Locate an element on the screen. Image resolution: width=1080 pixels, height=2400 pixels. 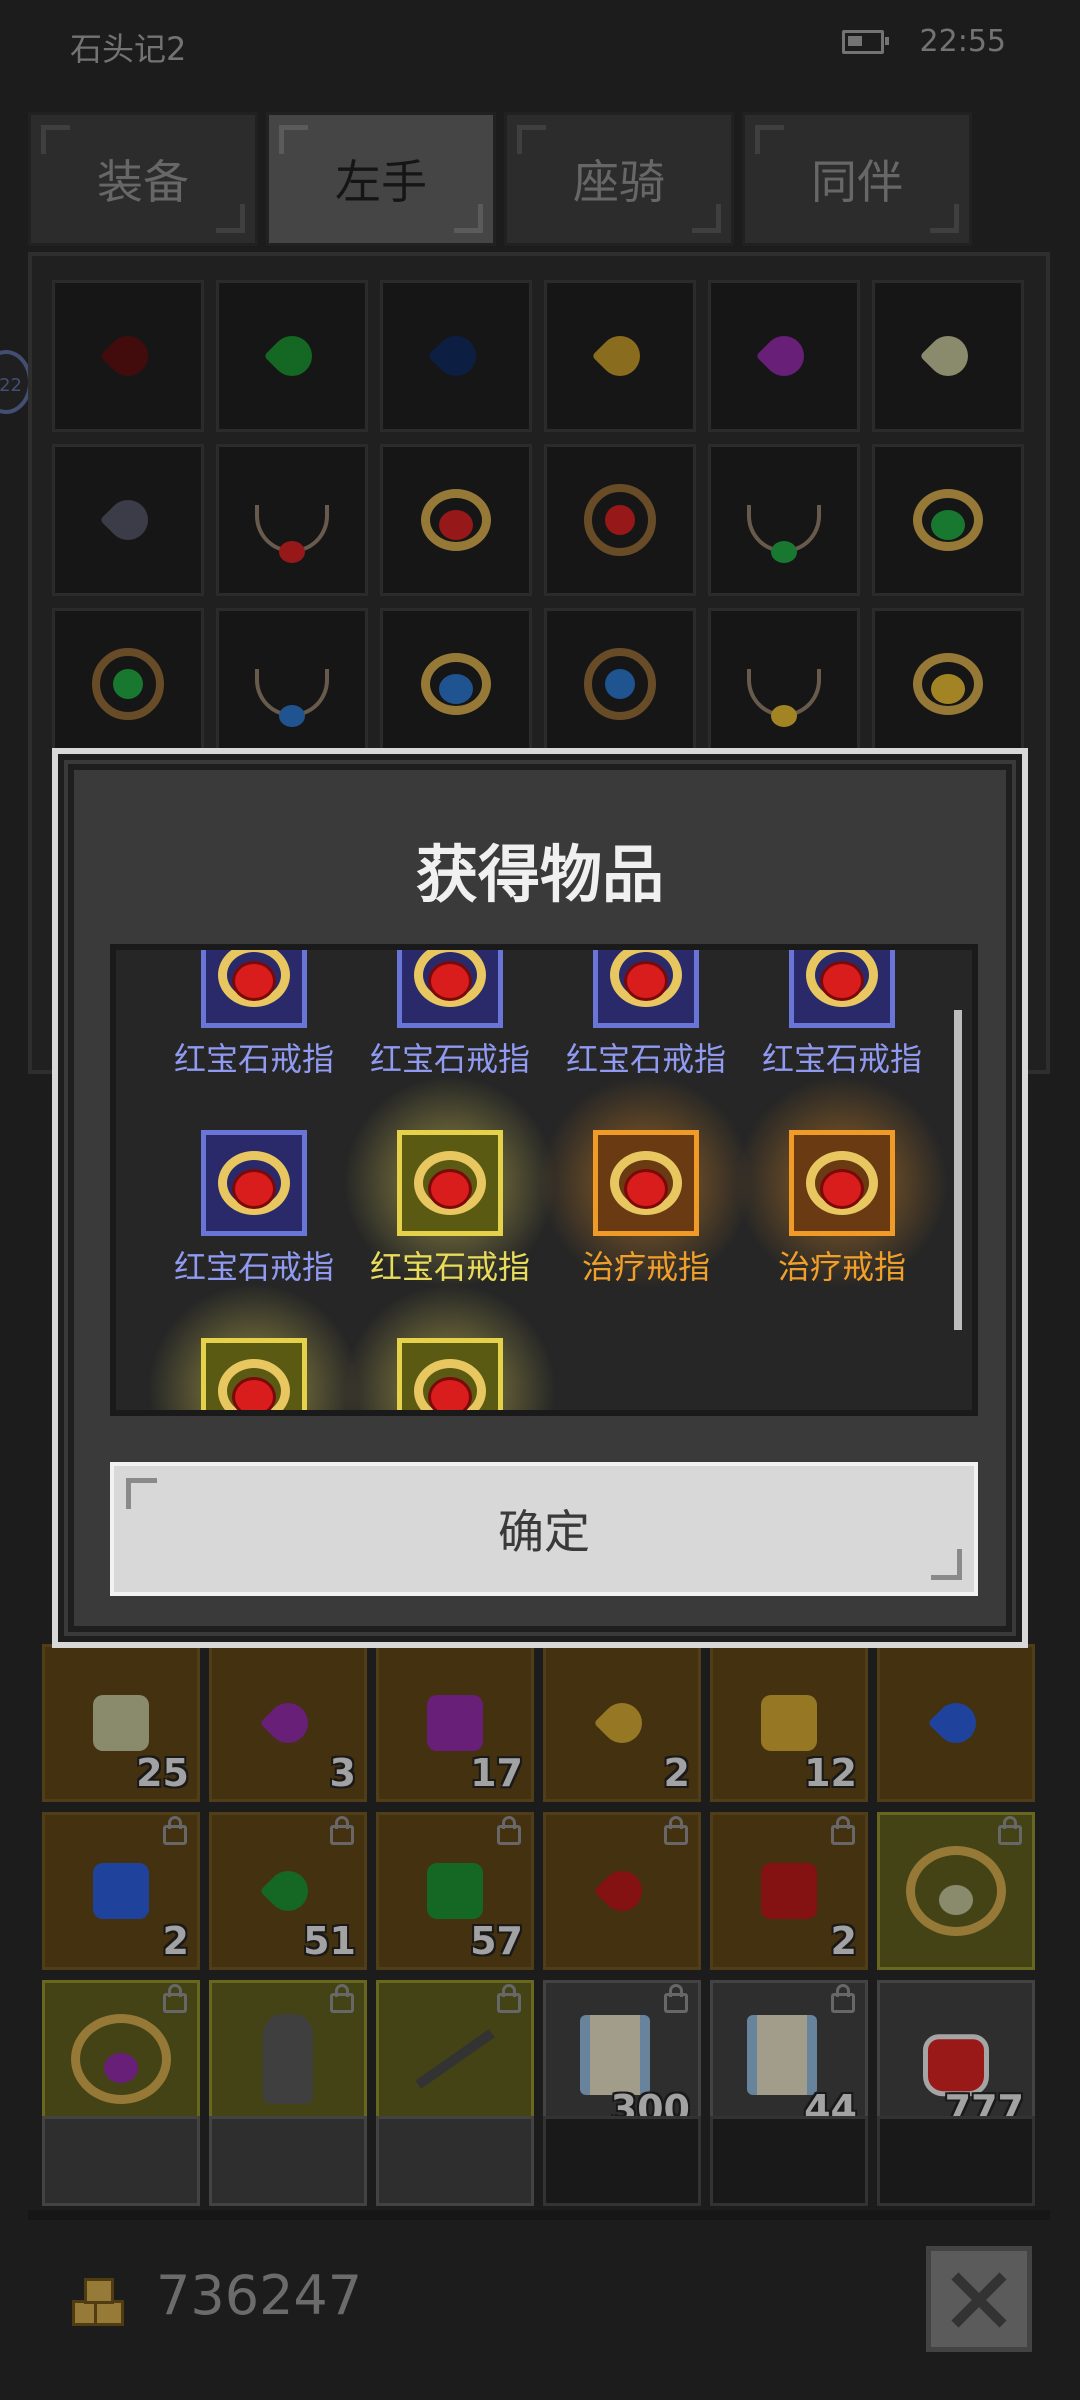
dialog-title: 获得物品 is located at coordinates (539, 874).